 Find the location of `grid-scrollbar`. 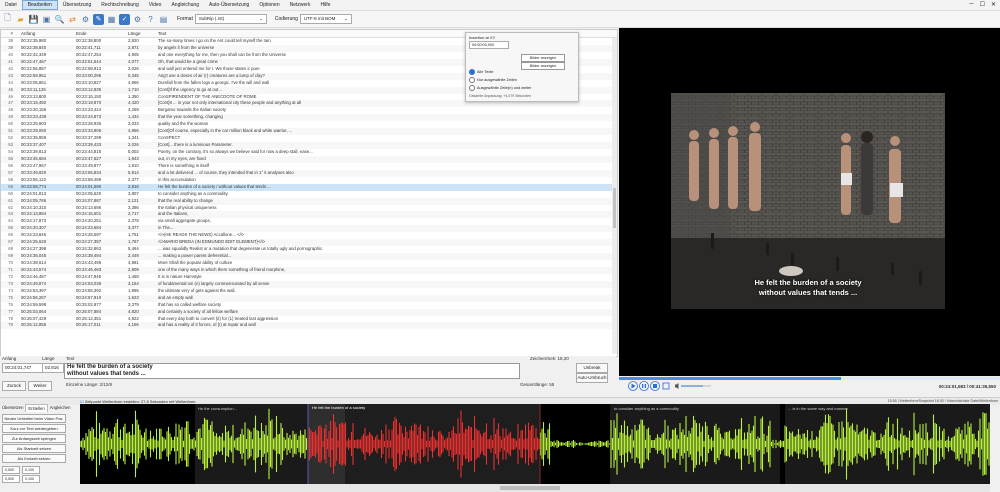

grid-scrollbar is located at coordinates (614, 196).